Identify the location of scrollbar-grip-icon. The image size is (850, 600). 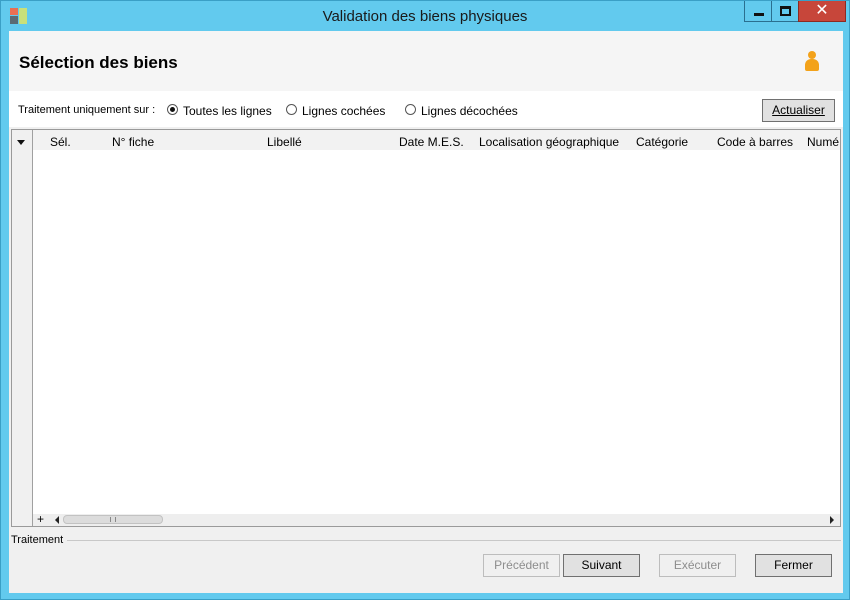
(113, 519).